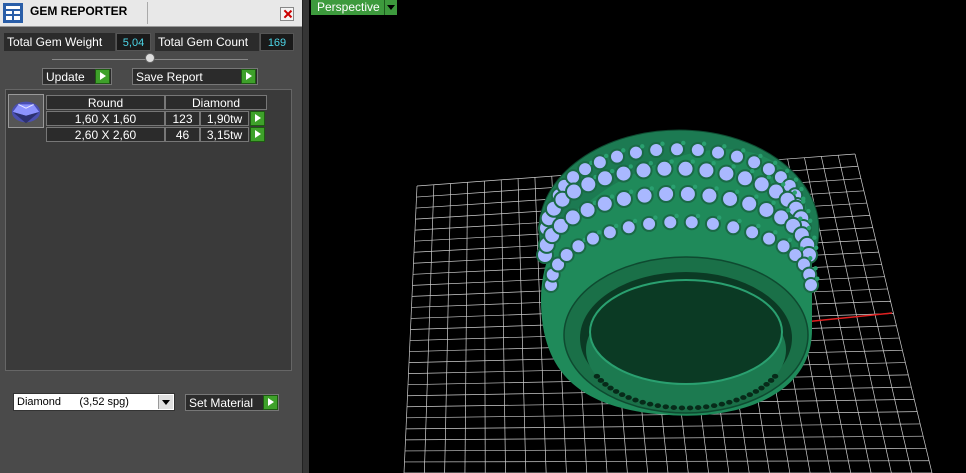 The image size is (966, 473). I want to click on panel-slider-handle, so click(150, 58).